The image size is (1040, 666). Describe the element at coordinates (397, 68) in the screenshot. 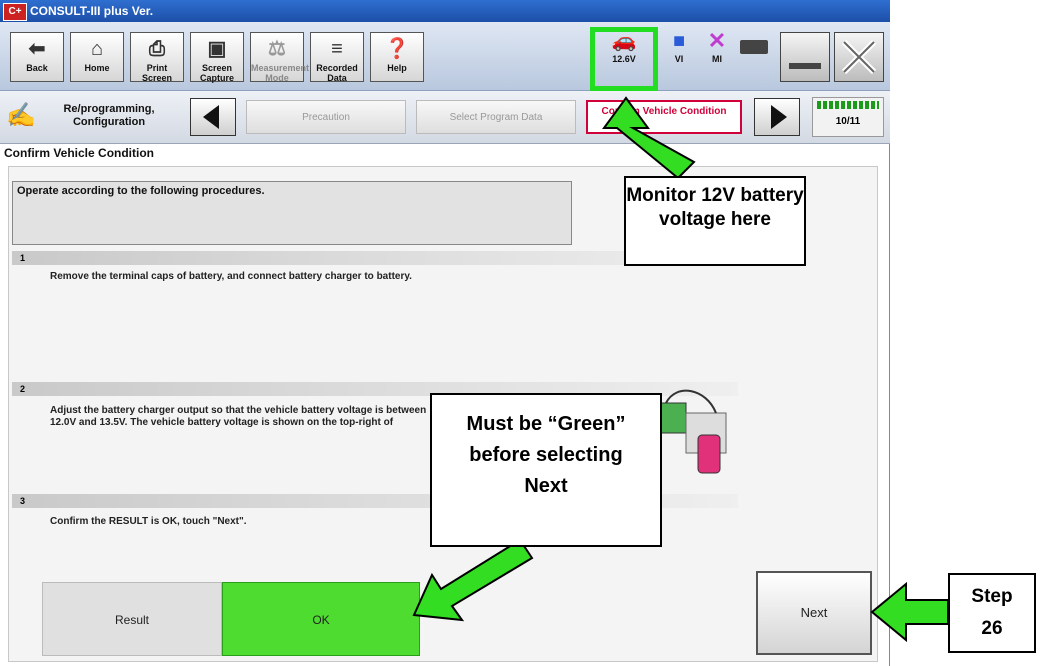

I see `help-label: Help` at that location.